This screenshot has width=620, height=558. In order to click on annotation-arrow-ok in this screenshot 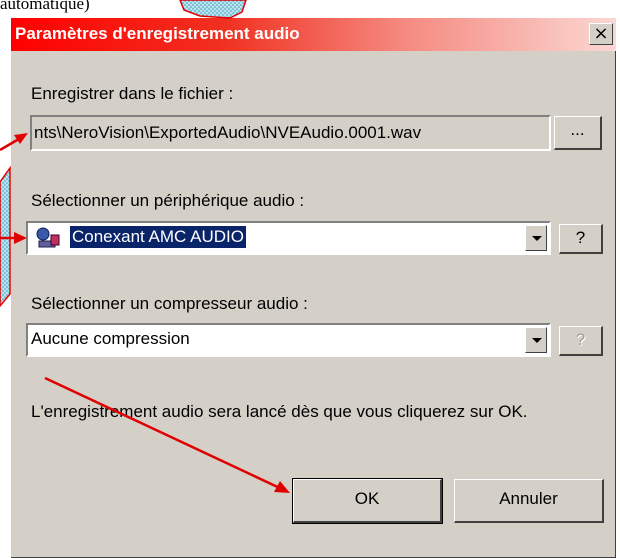, I will do `click(164, 434)`.